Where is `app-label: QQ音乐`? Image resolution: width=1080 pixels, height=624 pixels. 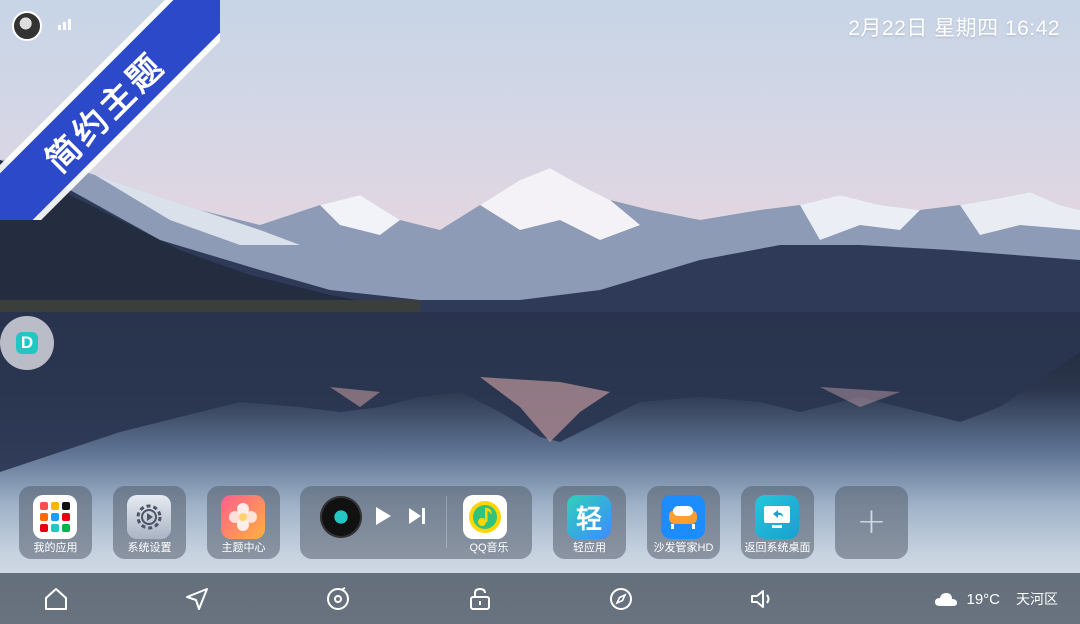
app-label: QQ音乐 is located at coordinates (489, 548).